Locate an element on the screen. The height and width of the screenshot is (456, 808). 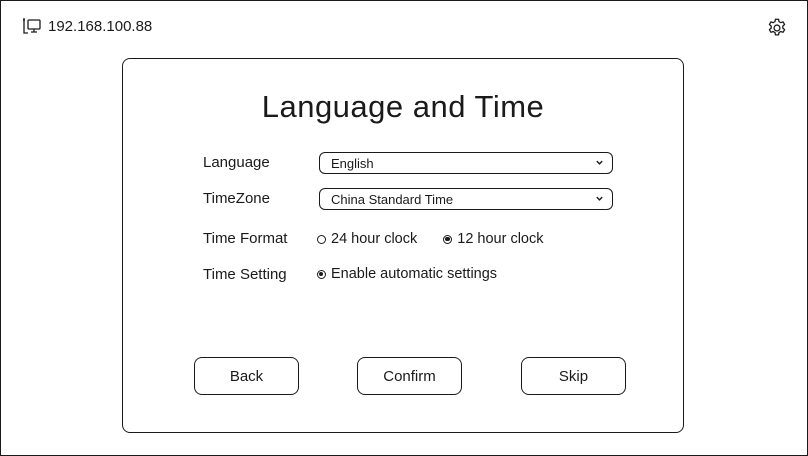
radio-enable-automatic-settings: Enable automatic settings is located at coordinates (407, 274).